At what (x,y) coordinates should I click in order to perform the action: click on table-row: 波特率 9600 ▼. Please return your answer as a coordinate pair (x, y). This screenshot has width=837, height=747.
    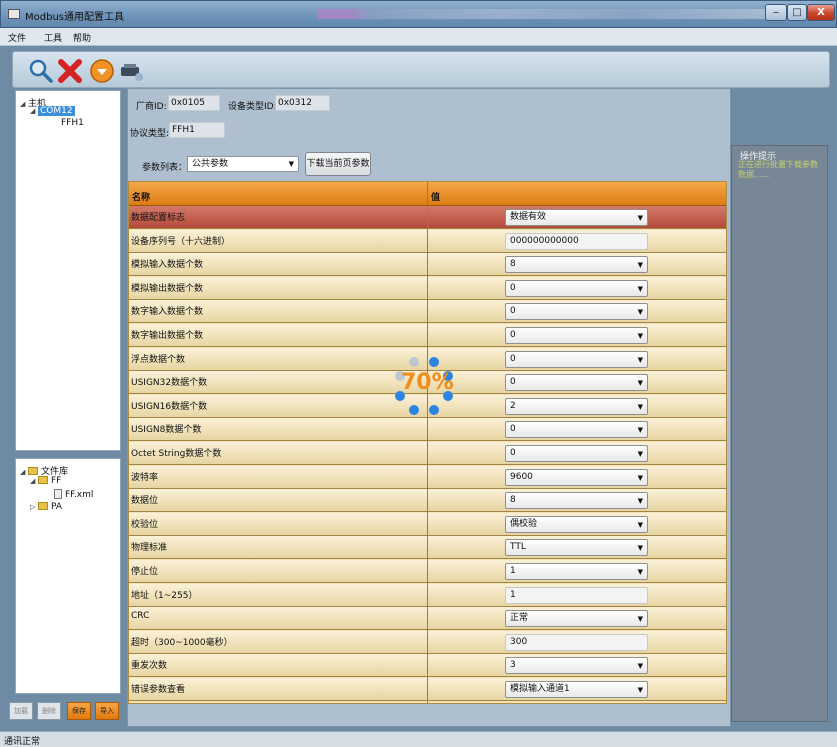
    Looking at the image, I should click on (427, 477).